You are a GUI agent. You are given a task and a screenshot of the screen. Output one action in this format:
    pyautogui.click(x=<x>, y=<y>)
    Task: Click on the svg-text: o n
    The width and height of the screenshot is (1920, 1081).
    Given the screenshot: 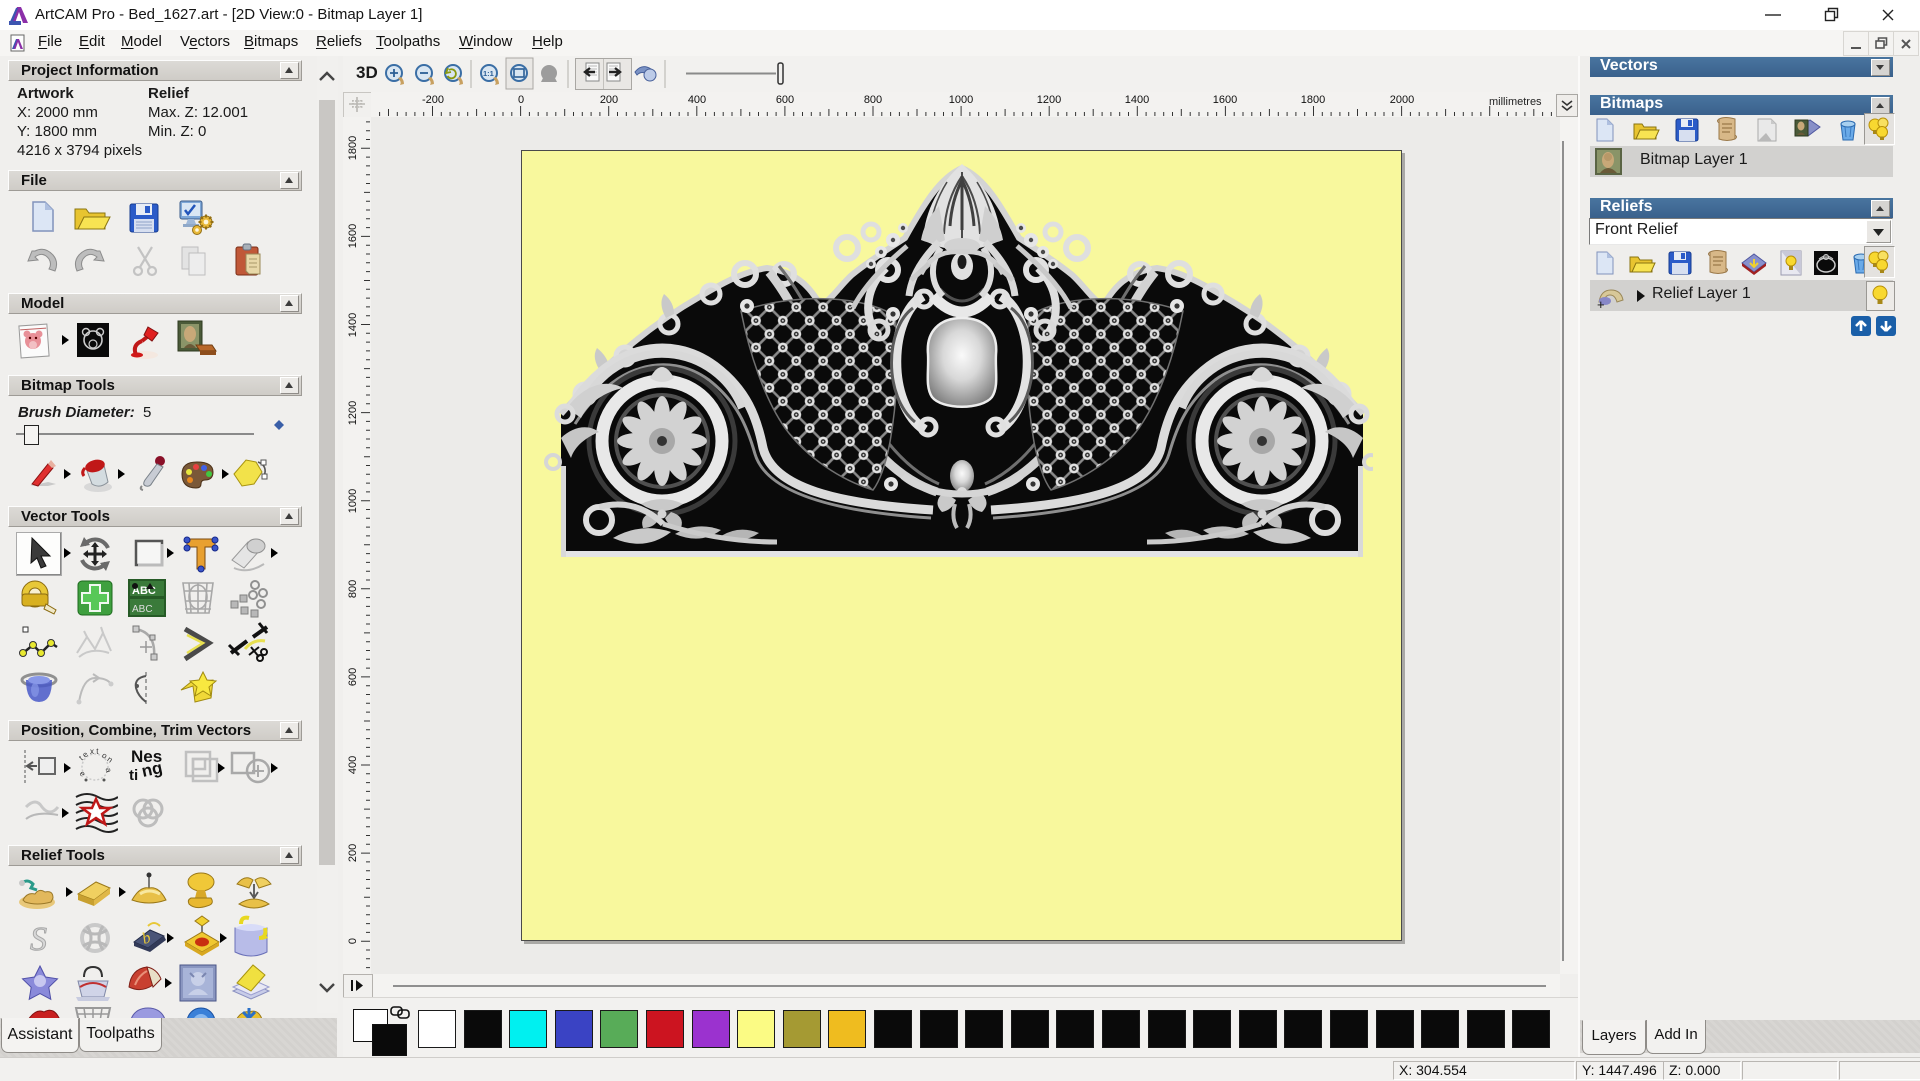 What is the action you would take?
    pyautogui.click(x=107, y=758)
    